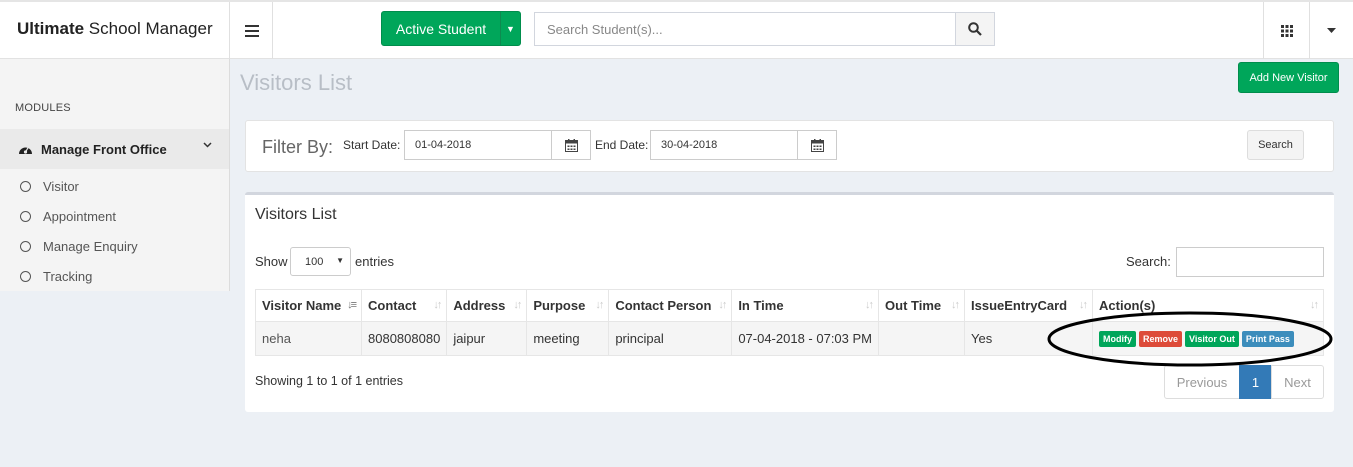 The width and height of the screenshot is (1353, 467). I want to click on sort-asc-icon: ↓≡, so click(352, 305).